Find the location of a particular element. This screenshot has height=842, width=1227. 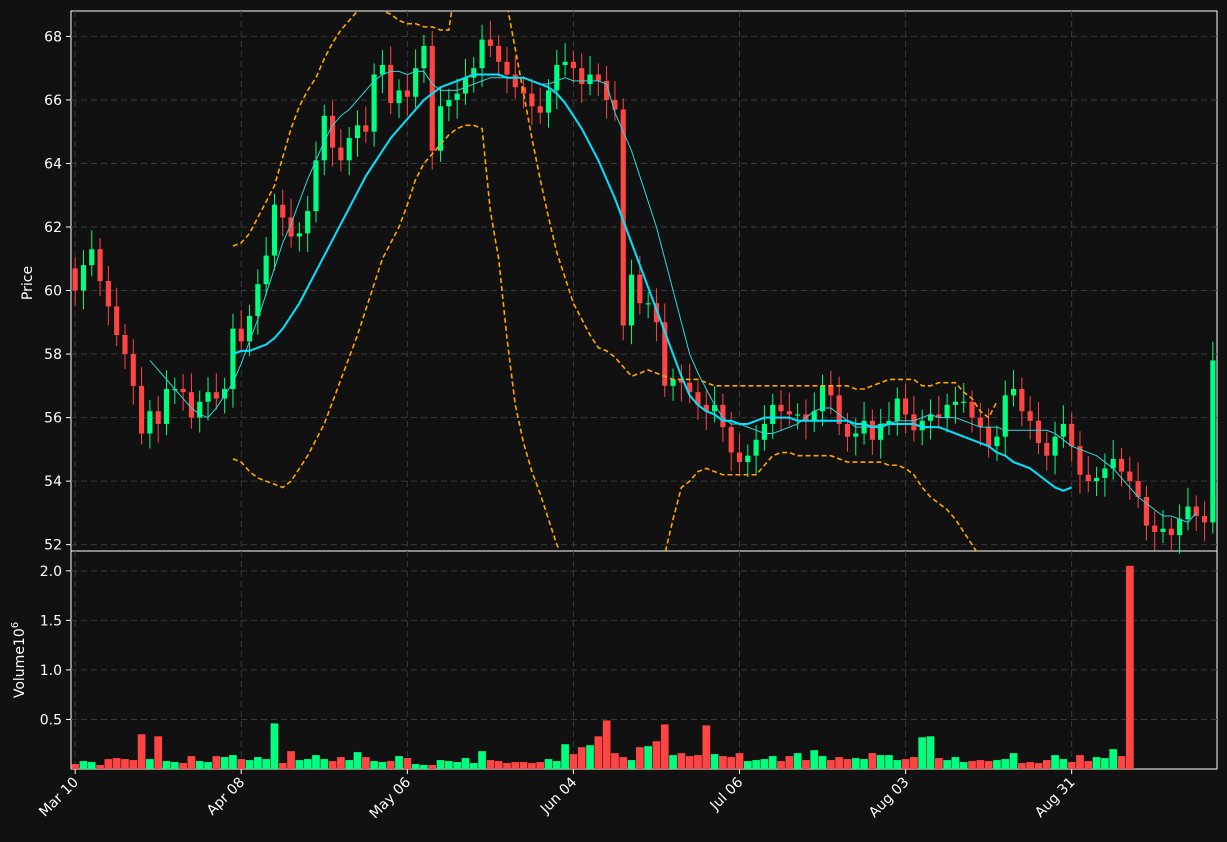

price-axis-label: Price is located at coordinates (28, 283).